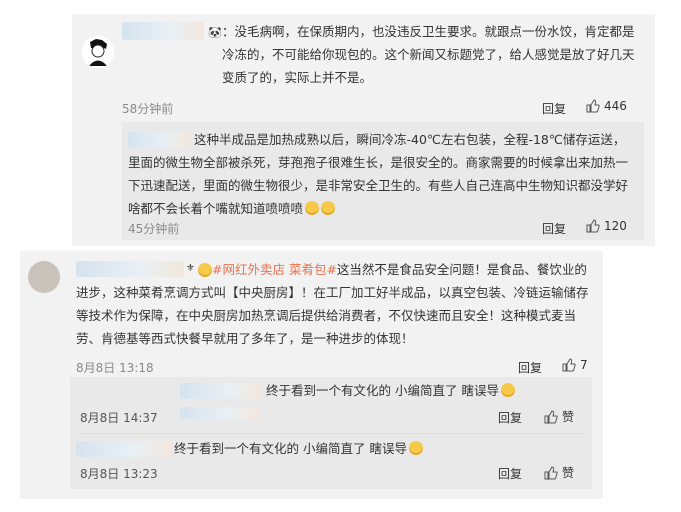  I want to click on like-button: 7, so click(575, 365).